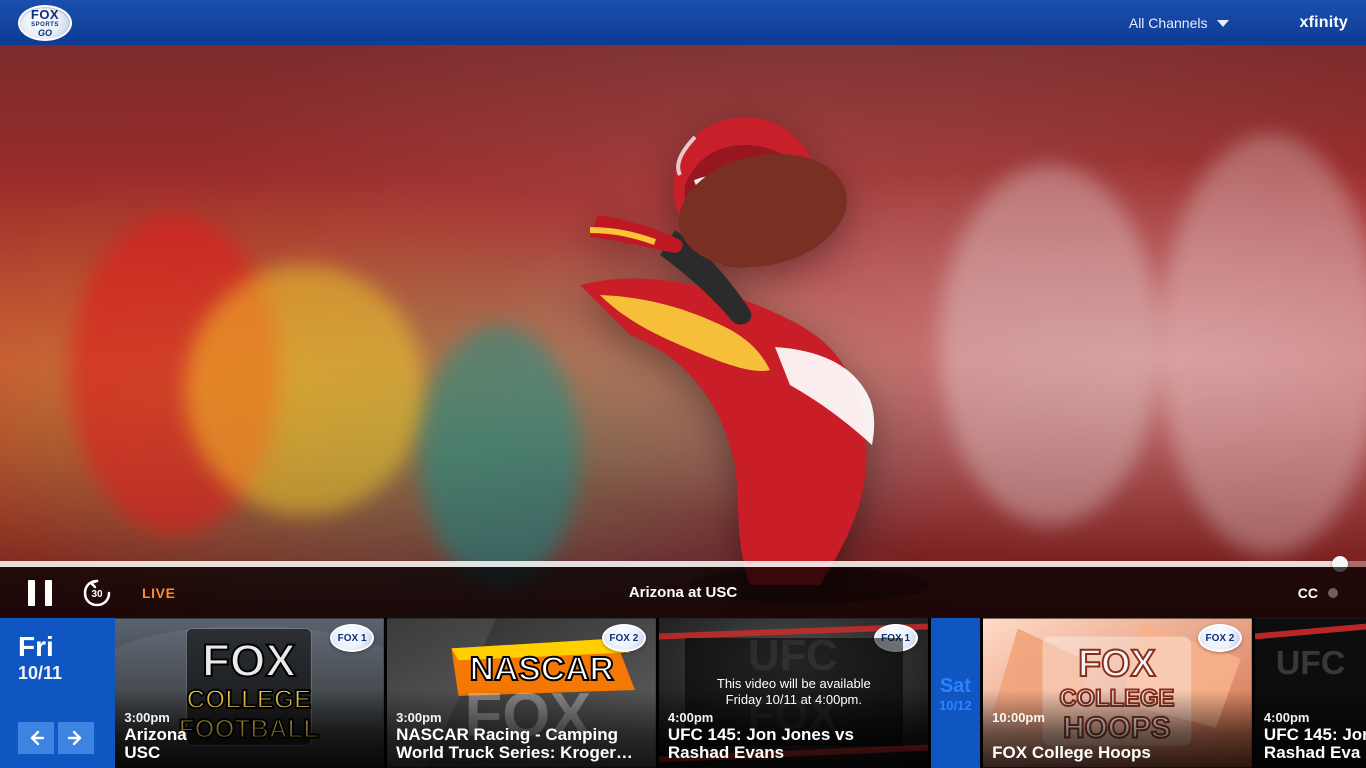  Describe the element at coordinates (1310, 693) in the screenshot. I see `schedule-tile: UFC 4:00pm UFC 145: Jor Rashad Eva` at that location.